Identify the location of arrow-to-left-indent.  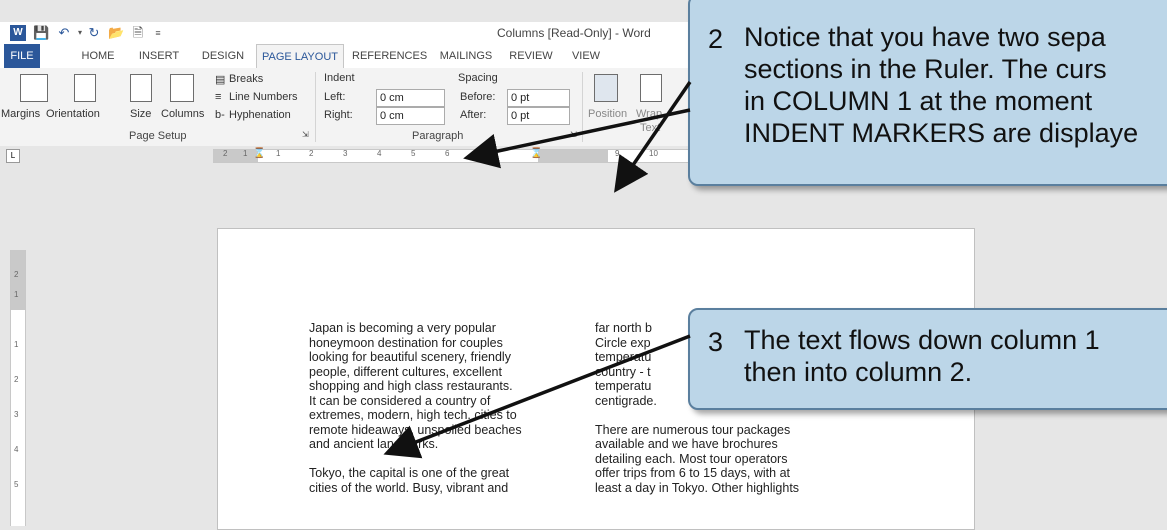
(577, 138).